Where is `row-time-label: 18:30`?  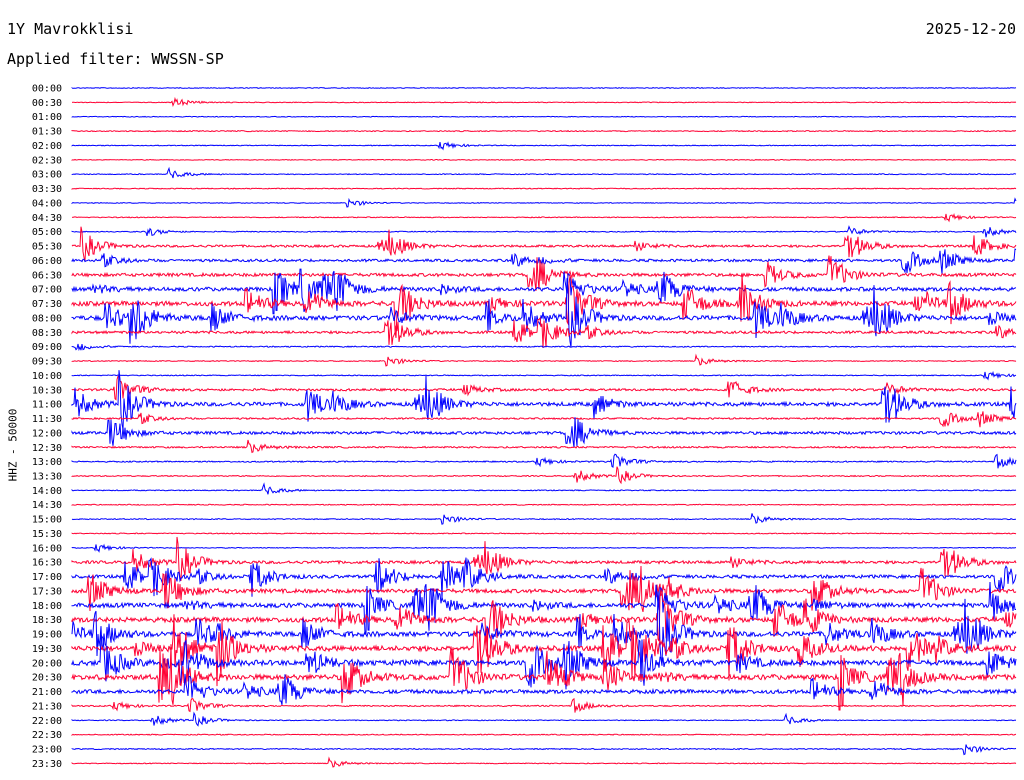
row-time-label: 18:30 is located at coordinates (47, 620).